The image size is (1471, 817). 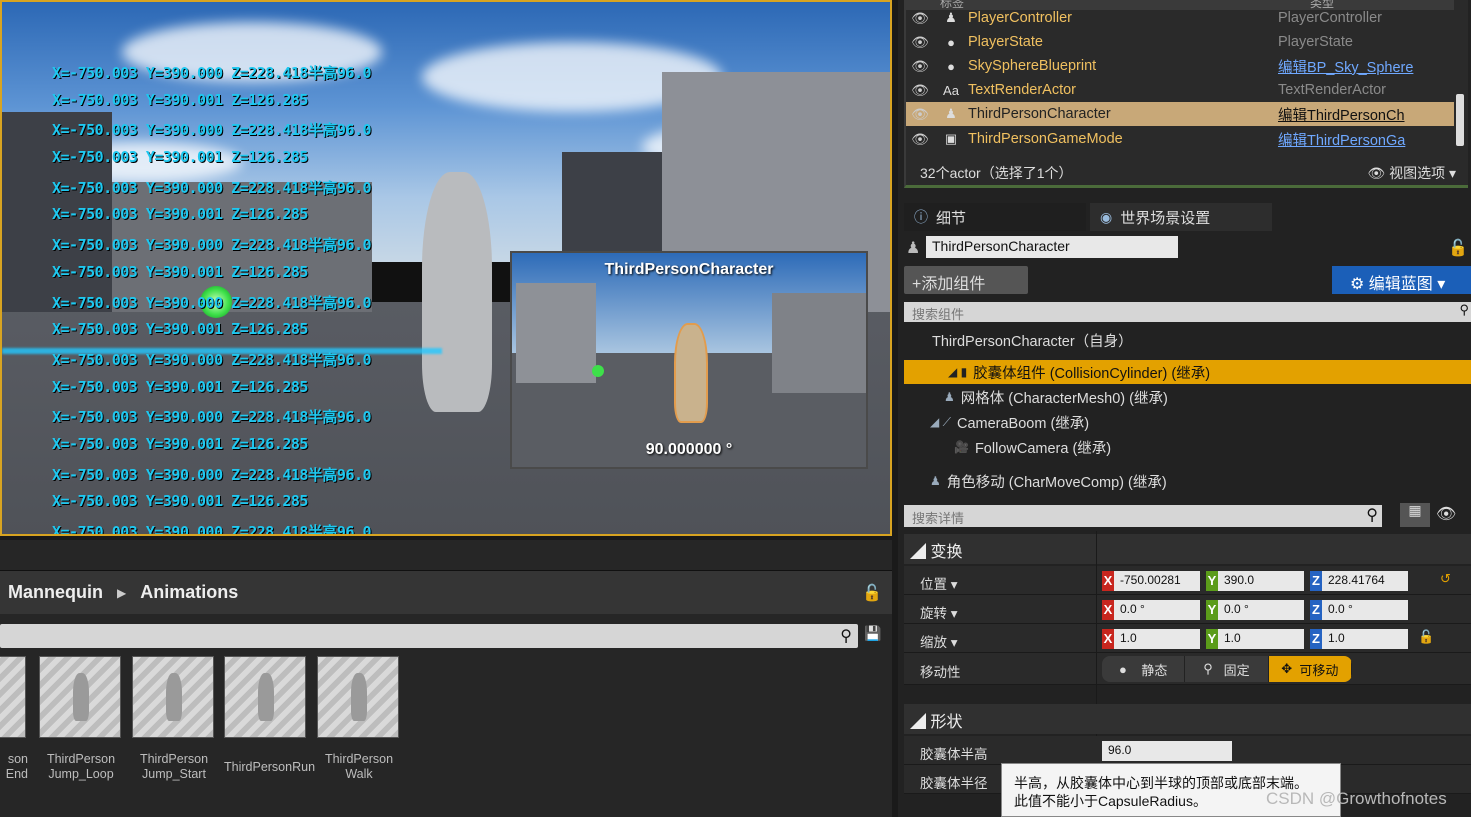 I want to click on asset-tile: ThirdPerson Jump_Start, so click(x=174, y=719).